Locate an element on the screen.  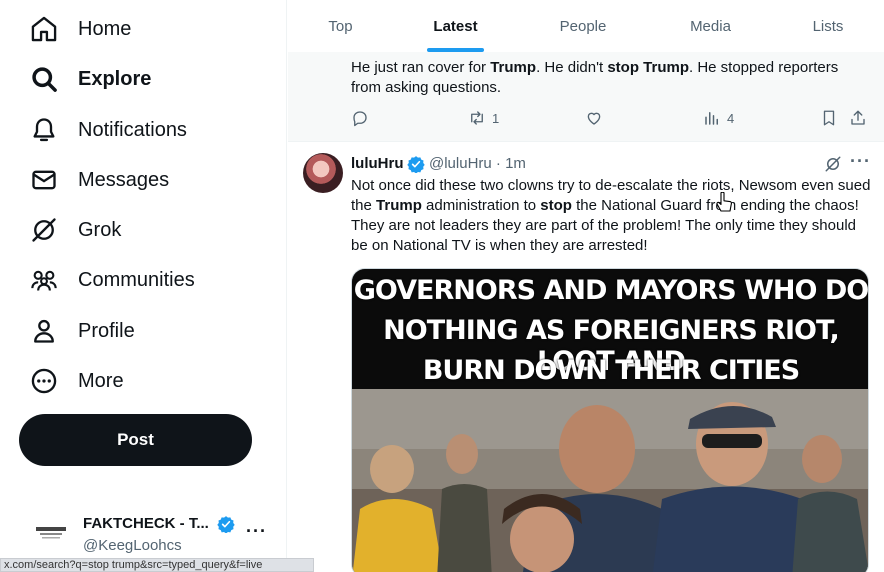
tab-media: Media is located at coordinates (710, 26).